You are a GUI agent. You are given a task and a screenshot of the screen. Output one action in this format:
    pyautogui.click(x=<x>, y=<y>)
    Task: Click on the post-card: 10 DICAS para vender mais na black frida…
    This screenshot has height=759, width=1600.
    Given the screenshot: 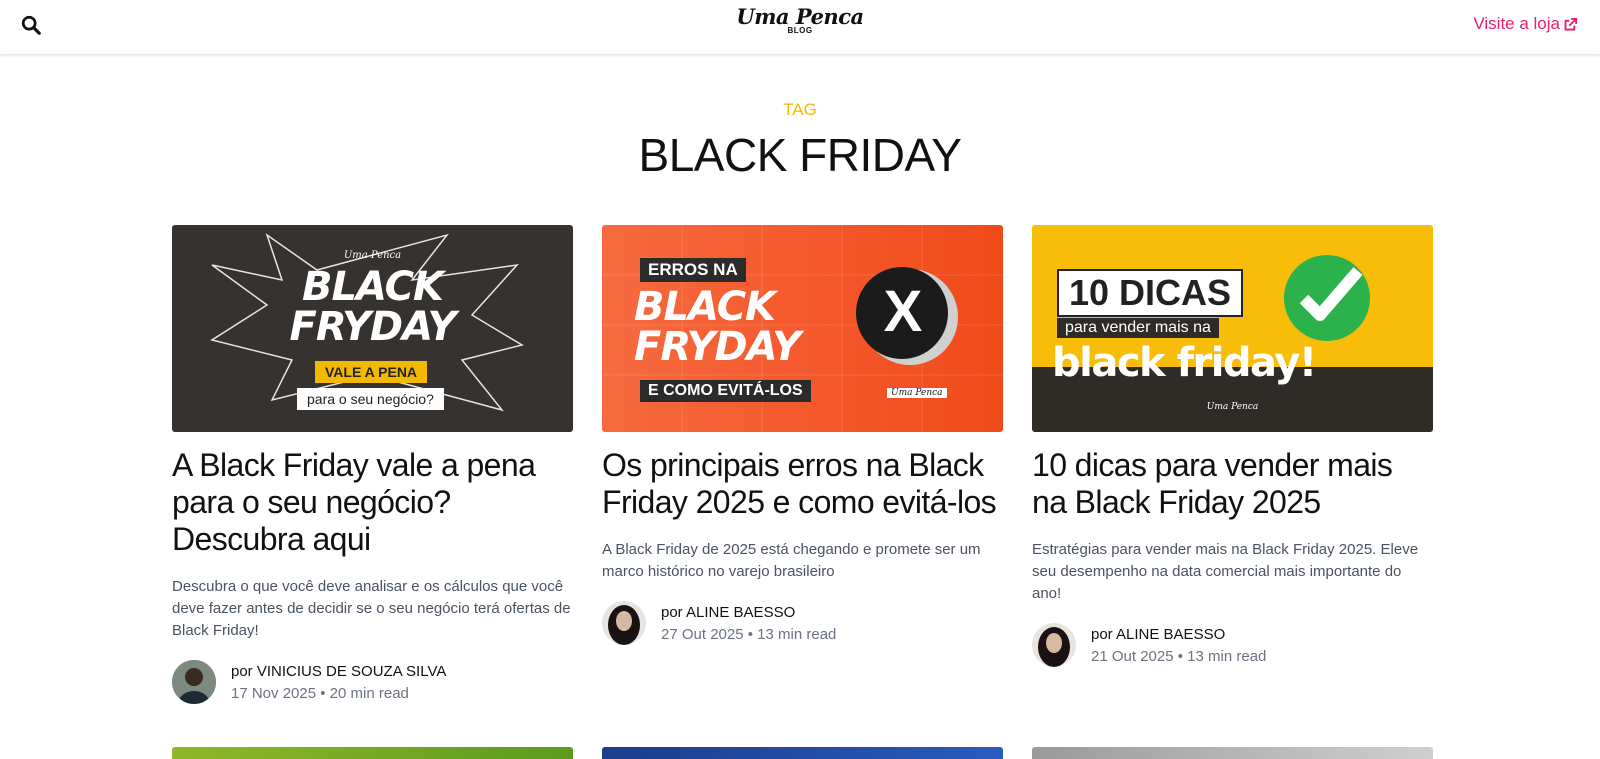 What is the action you would take?
    pyautogui.click(x=1232, y=446)
    